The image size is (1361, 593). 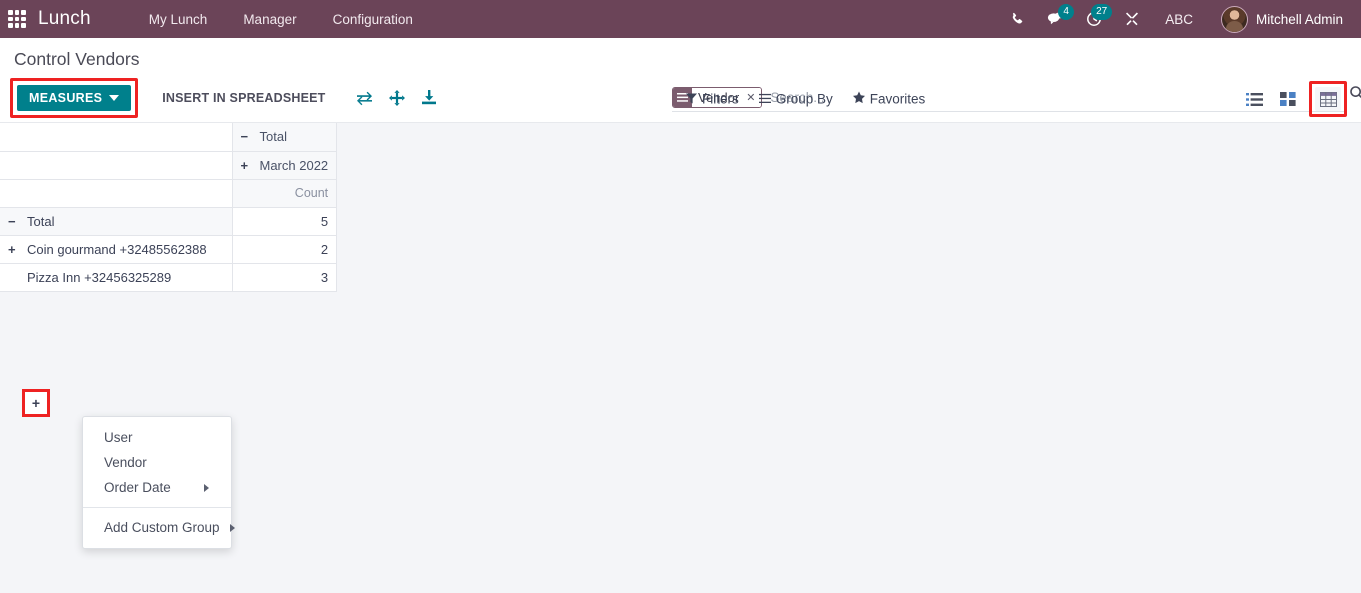 What do you see at coordinates (66, 98) in the screenshot?
I see `measures-label: MEASURES` at bounding box center [66, 98].